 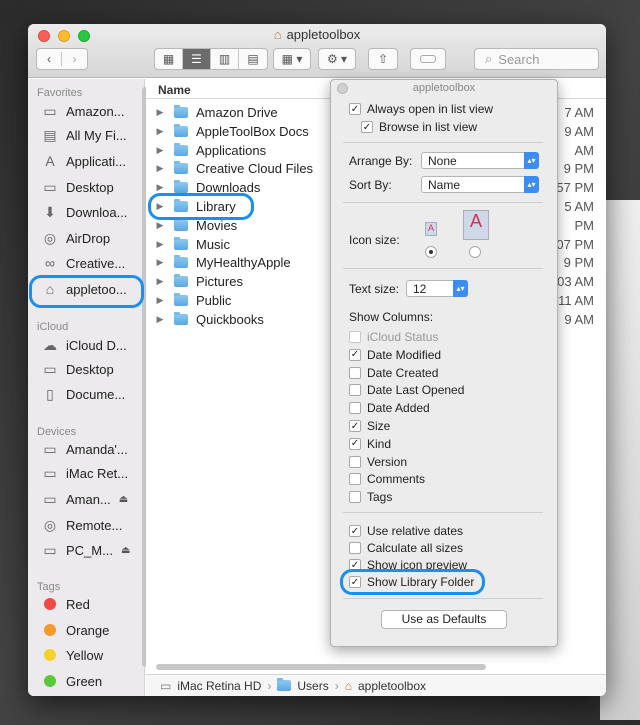 I want to click on divider, so click(x=443, y=268).